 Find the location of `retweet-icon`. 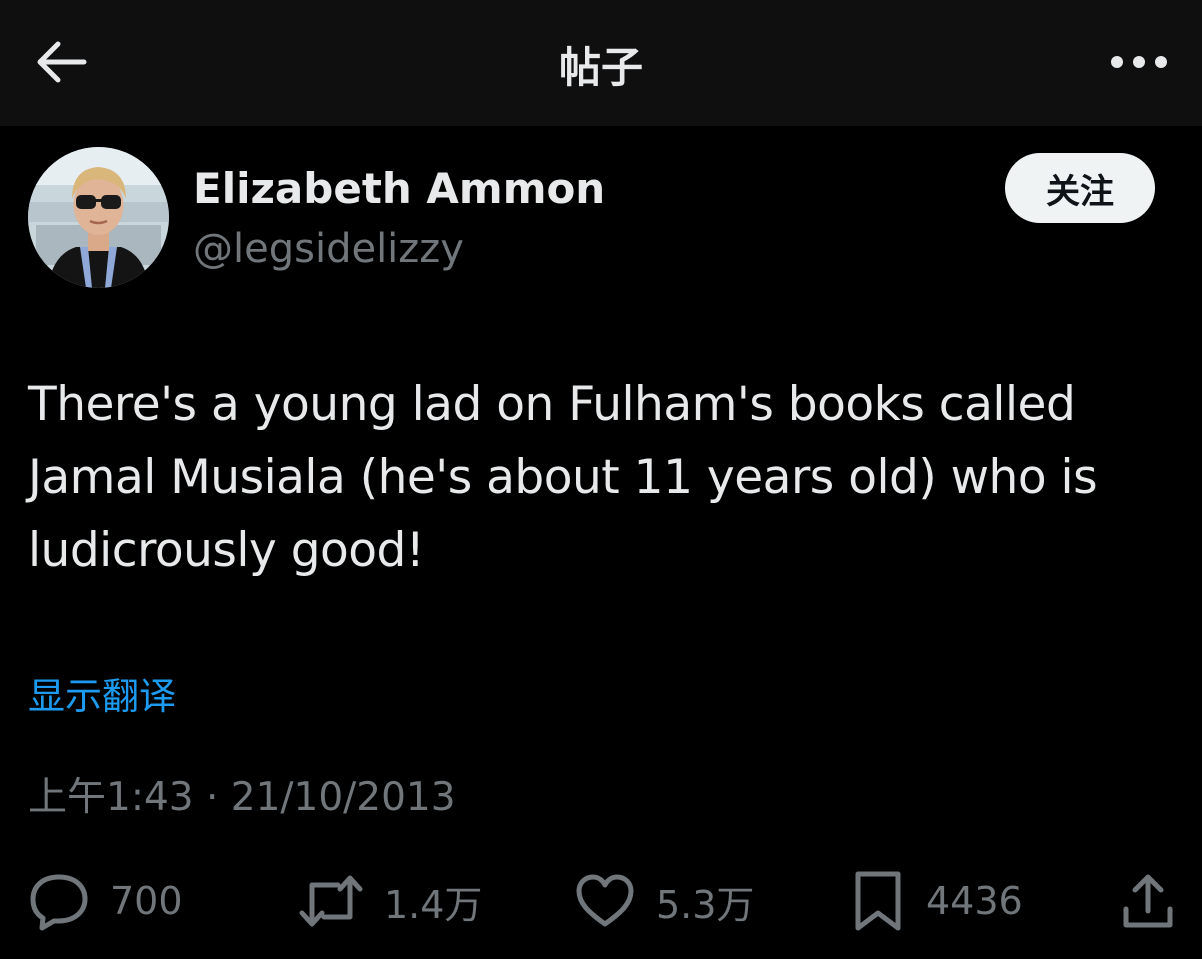

retweet-icon is located at coordinates (331, 901).